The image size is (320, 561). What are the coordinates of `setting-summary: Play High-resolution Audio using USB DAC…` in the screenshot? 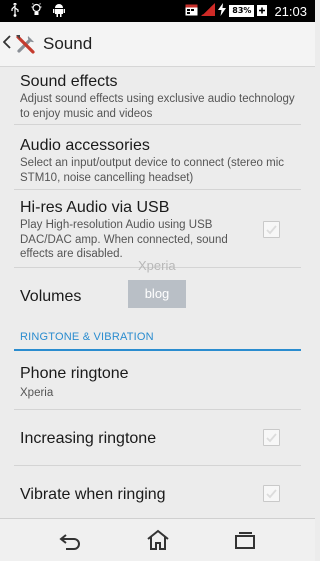 It's located at (124, 239).